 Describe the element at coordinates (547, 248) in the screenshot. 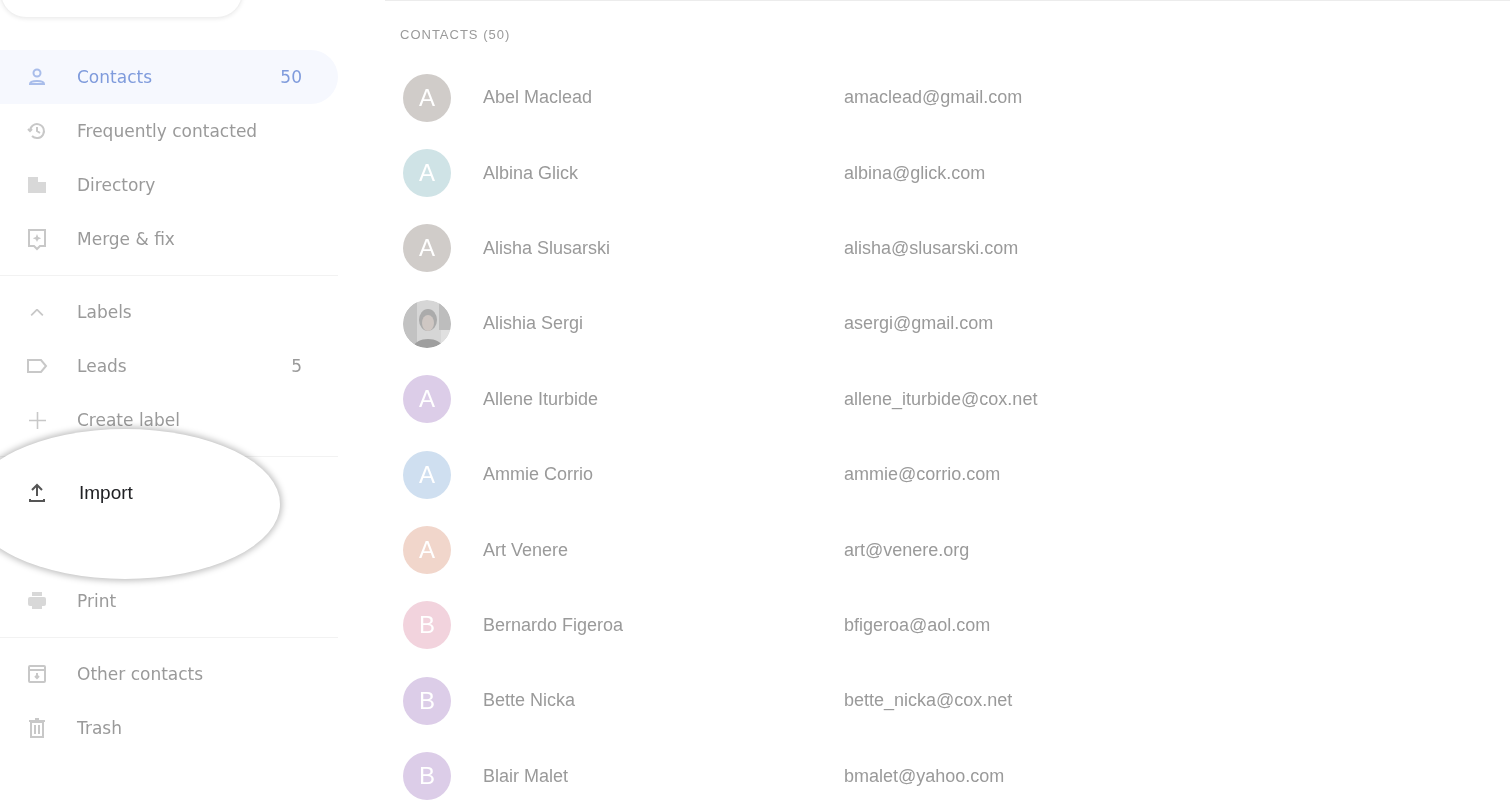

I see `contact-name: Alisha Slusarski` at that location.